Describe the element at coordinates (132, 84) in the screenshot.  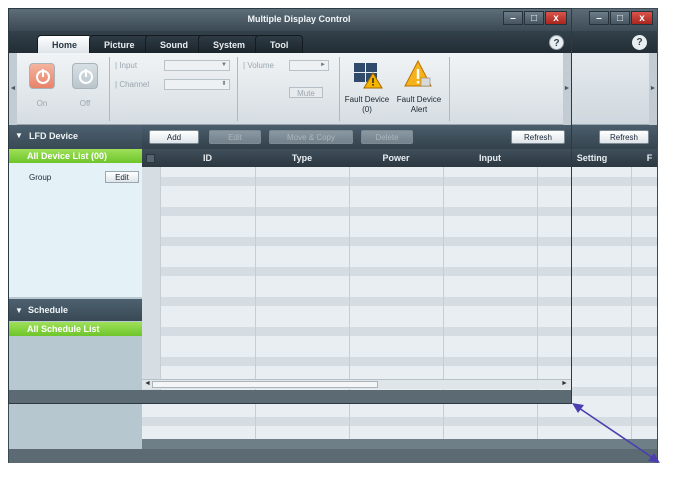
I see `channel-label: | Channel` at that location.